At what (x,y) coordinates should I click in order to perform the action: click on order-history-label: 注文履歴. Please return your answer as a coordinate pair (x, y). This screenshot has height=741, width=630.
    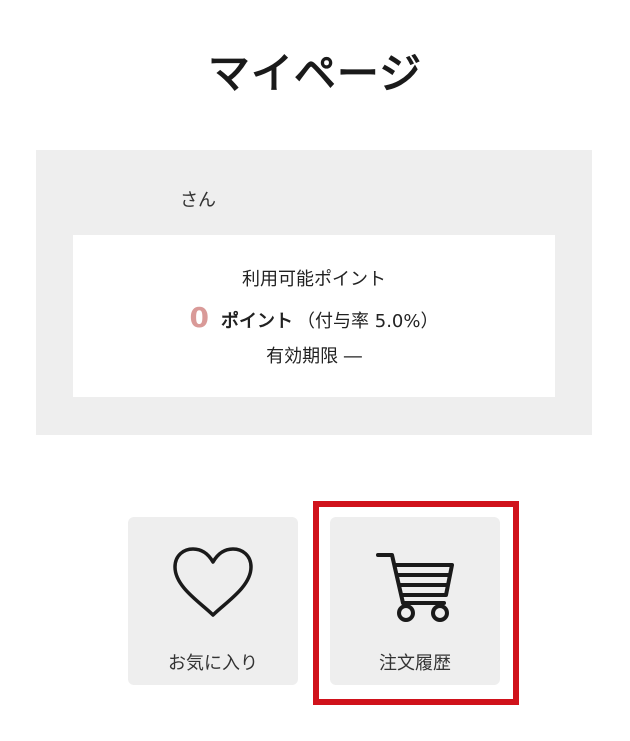
    Looking at the image, I should click on (415, 663).